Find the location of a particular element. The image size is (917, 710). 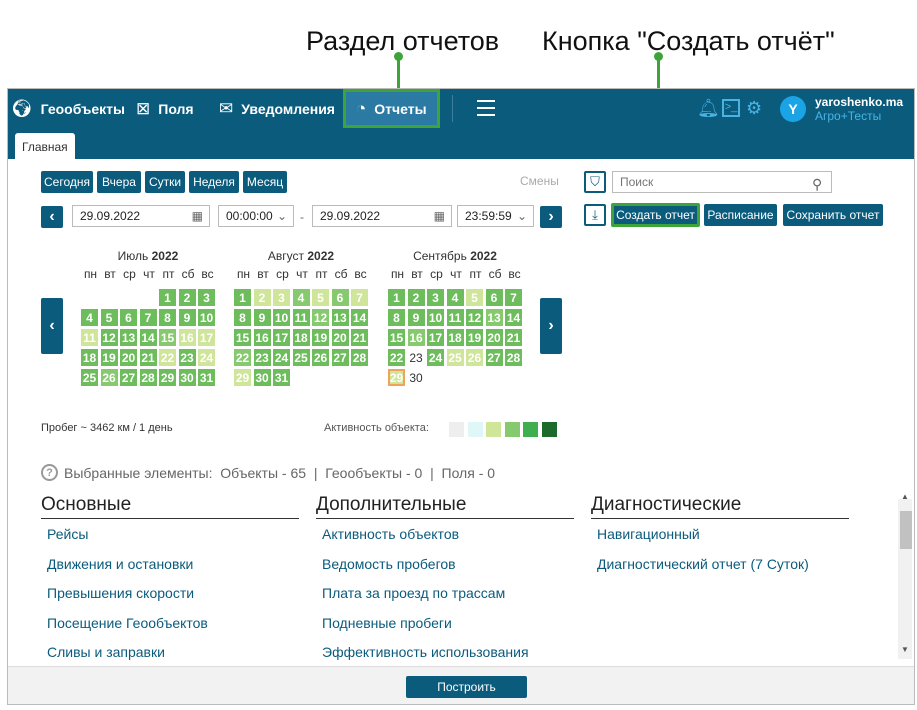

shifts-toggle: Смены is located at coordinates (539, 181).